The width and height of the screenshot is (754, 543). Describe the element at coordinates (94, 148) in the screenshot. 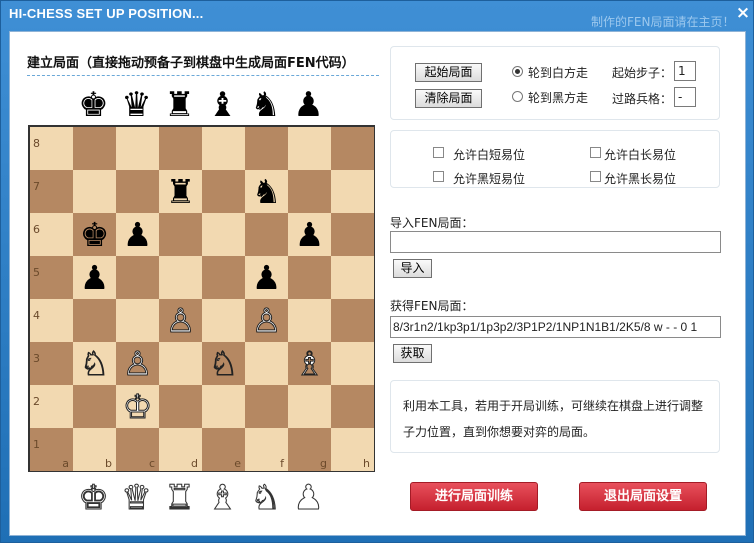

I see `square-b8` at that location.